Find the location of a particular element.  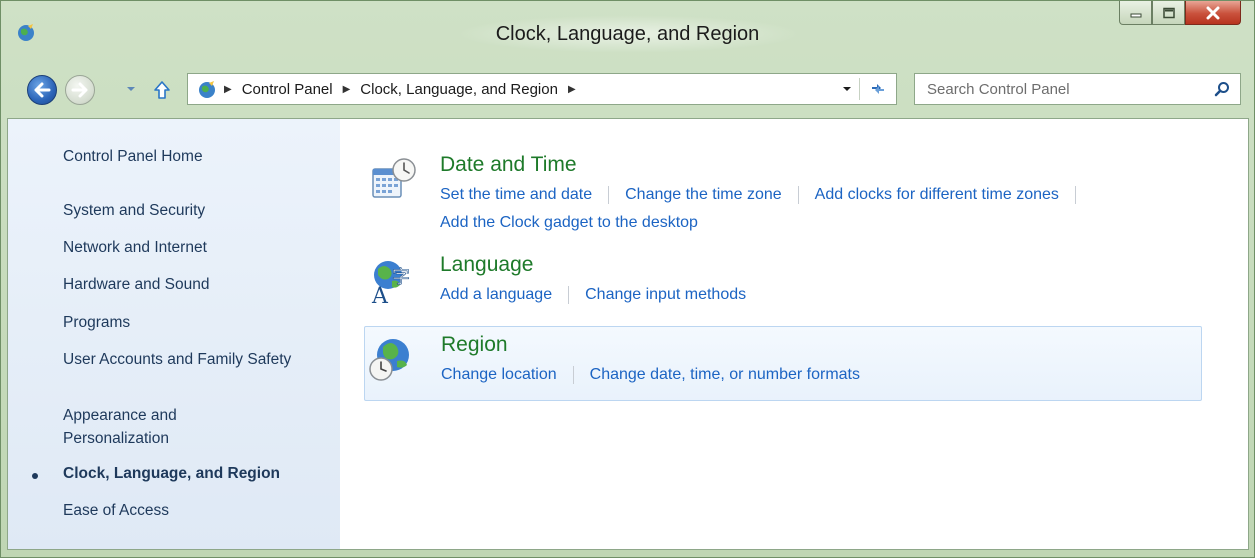

caption-buttons is located at coordinates (1180, 14).